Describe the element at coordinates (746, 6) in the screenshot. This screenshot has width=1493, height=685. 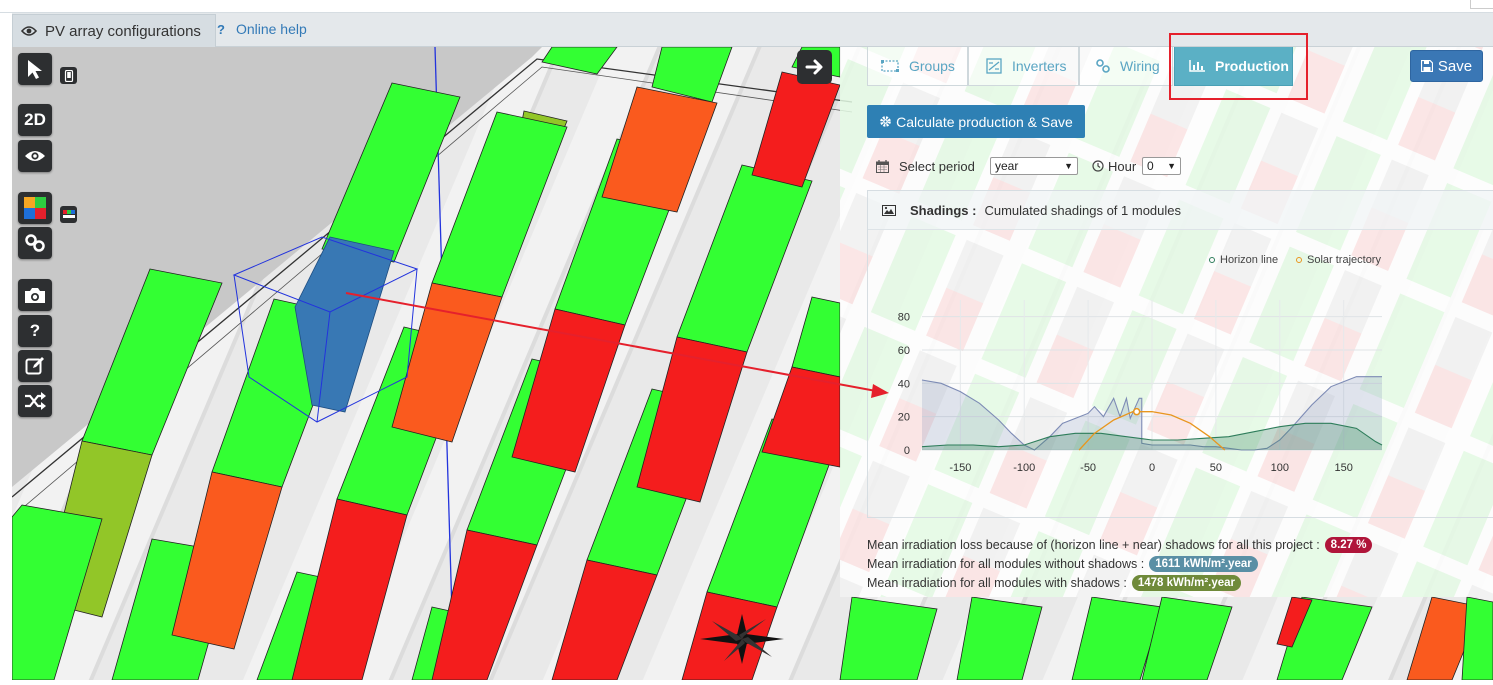
I see `top-band` at that location.